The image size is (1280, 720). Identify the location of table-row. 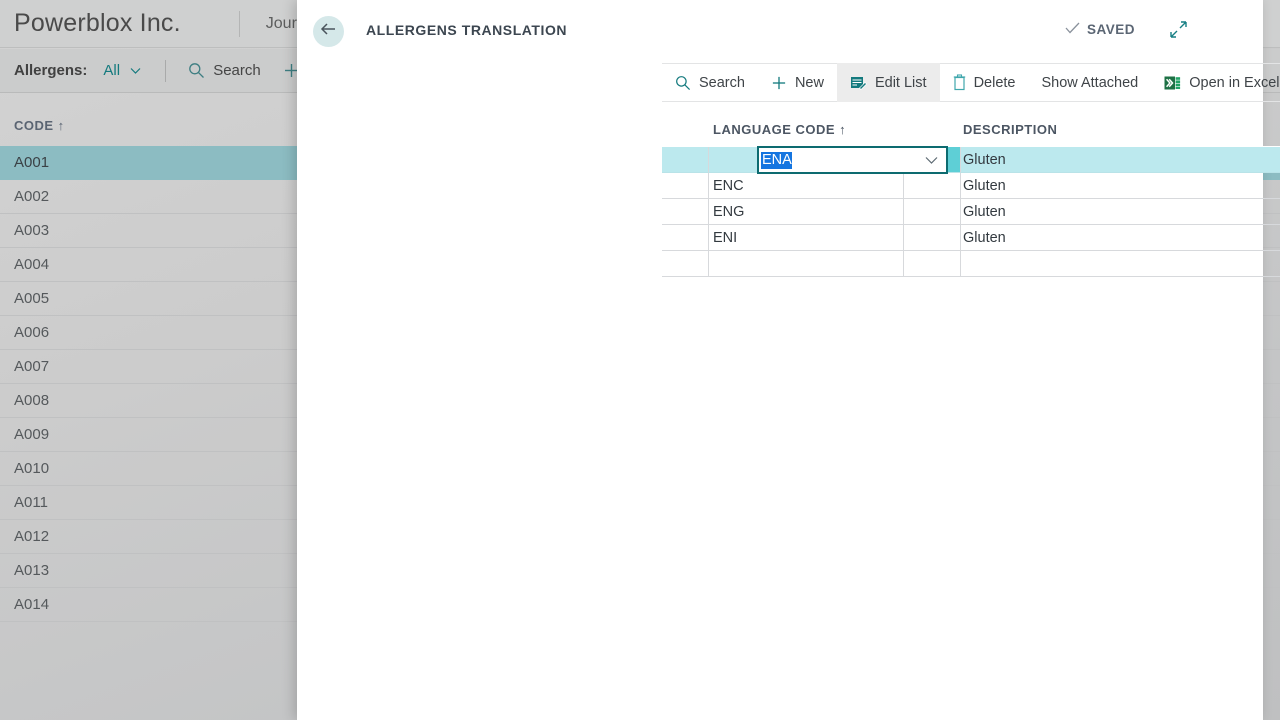
(971, 264).